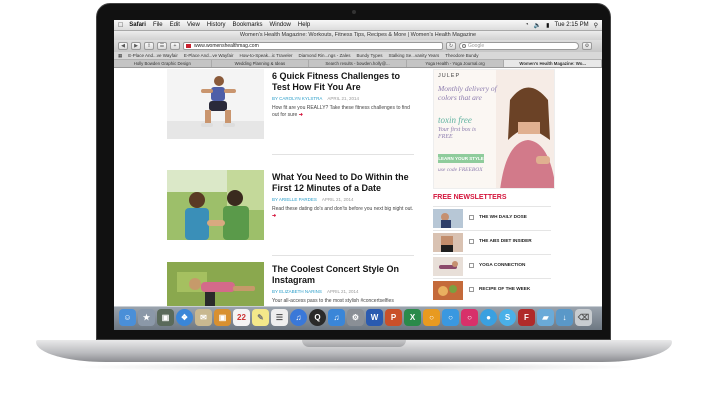 The width and height of the screenshot is (707, 400). Describe the element at coordinates (526, 317) in the screenshot. I see `filezilla-icon: F` at that location.